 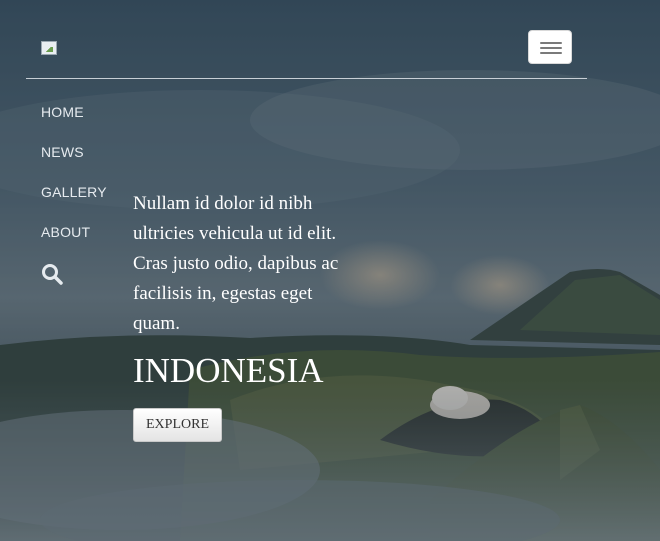 I want to click on logo-image, so click(x=49, y=48).